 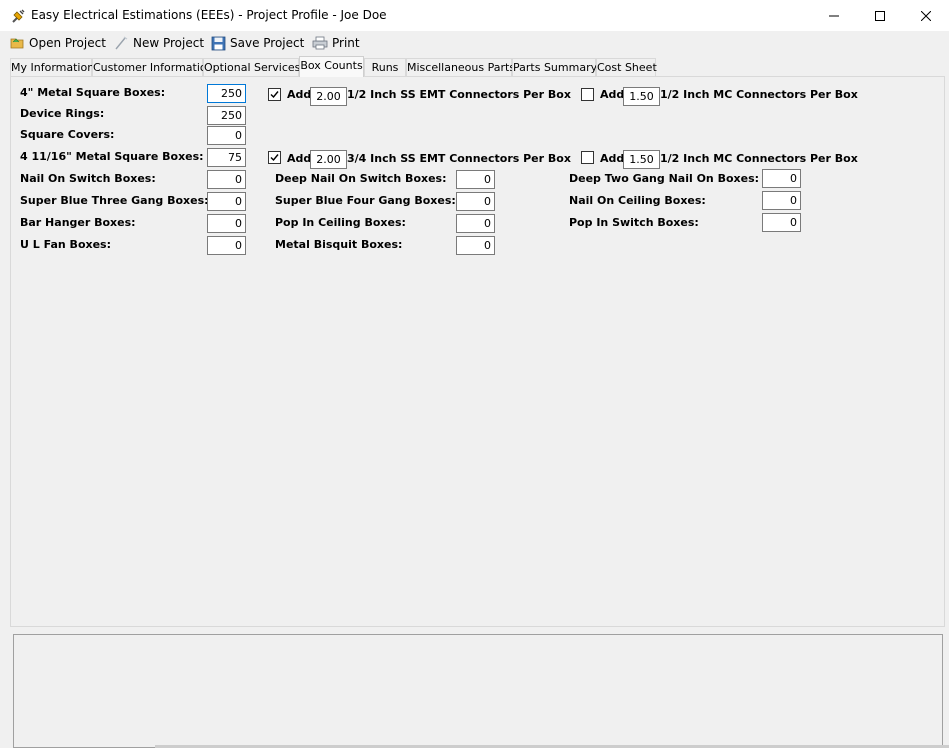 What do you see at coordinates (554, 67) in the screenshot?
I see `tab-parts-summary: Parts Summary` at bounding box center [554, 67].